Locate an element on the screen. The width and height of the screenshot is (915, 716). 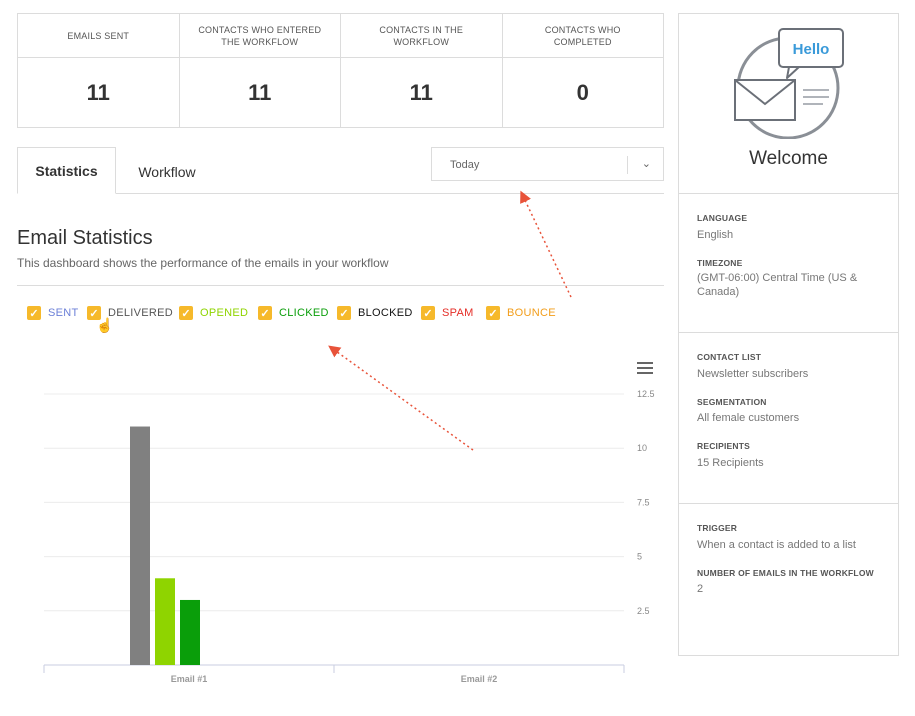
legend-label: SPAM is located at coordinates (458, 313).